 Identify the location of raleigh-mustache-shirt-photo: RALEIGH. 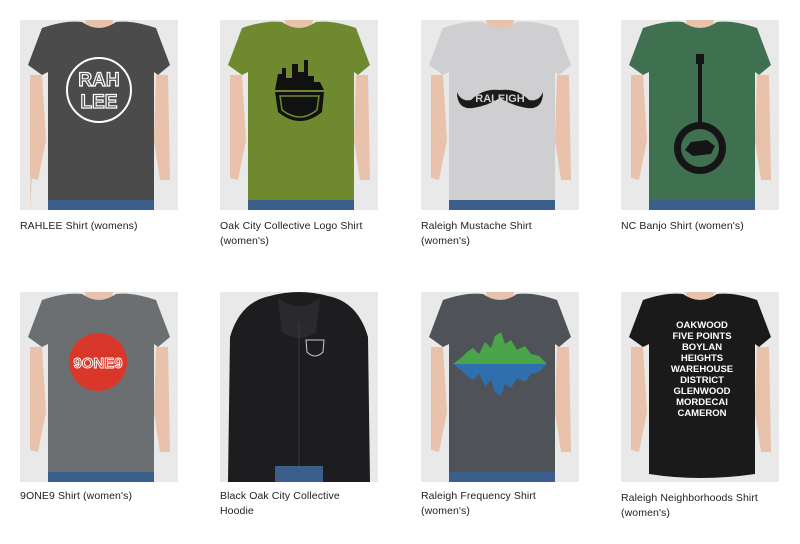
(500, 115).